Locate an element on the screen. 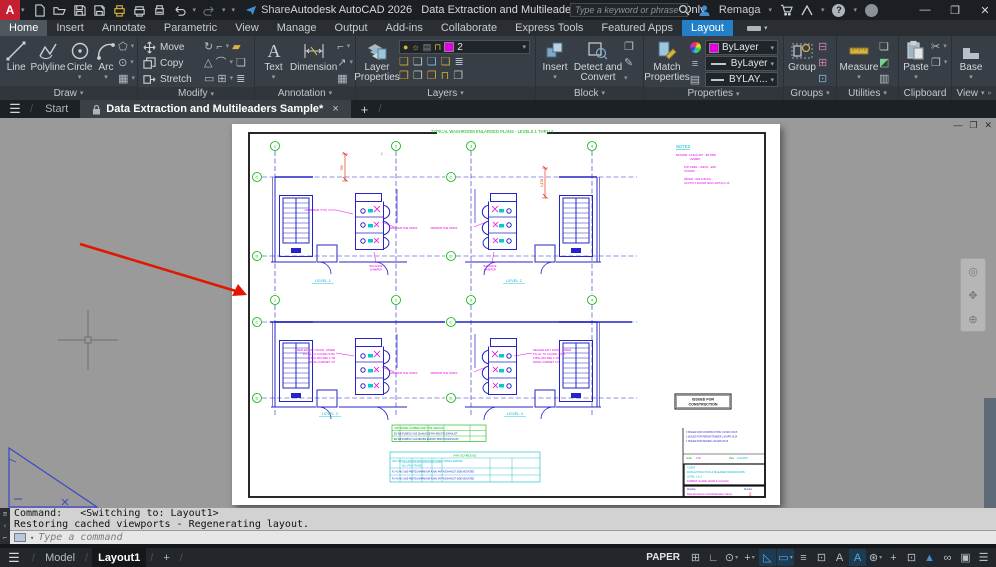 This screenshot has height=567, width=996. edit-block-icon: ✎ is located at coordinates (628, 63).